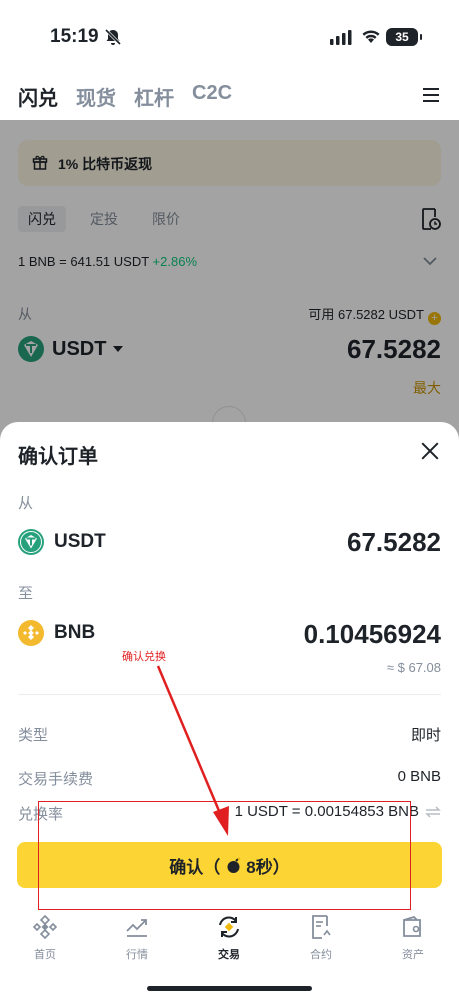 The width and height of the screenshot is (459, 1000). I want to click on nav-futures-label: 合约, so click(321, 955).